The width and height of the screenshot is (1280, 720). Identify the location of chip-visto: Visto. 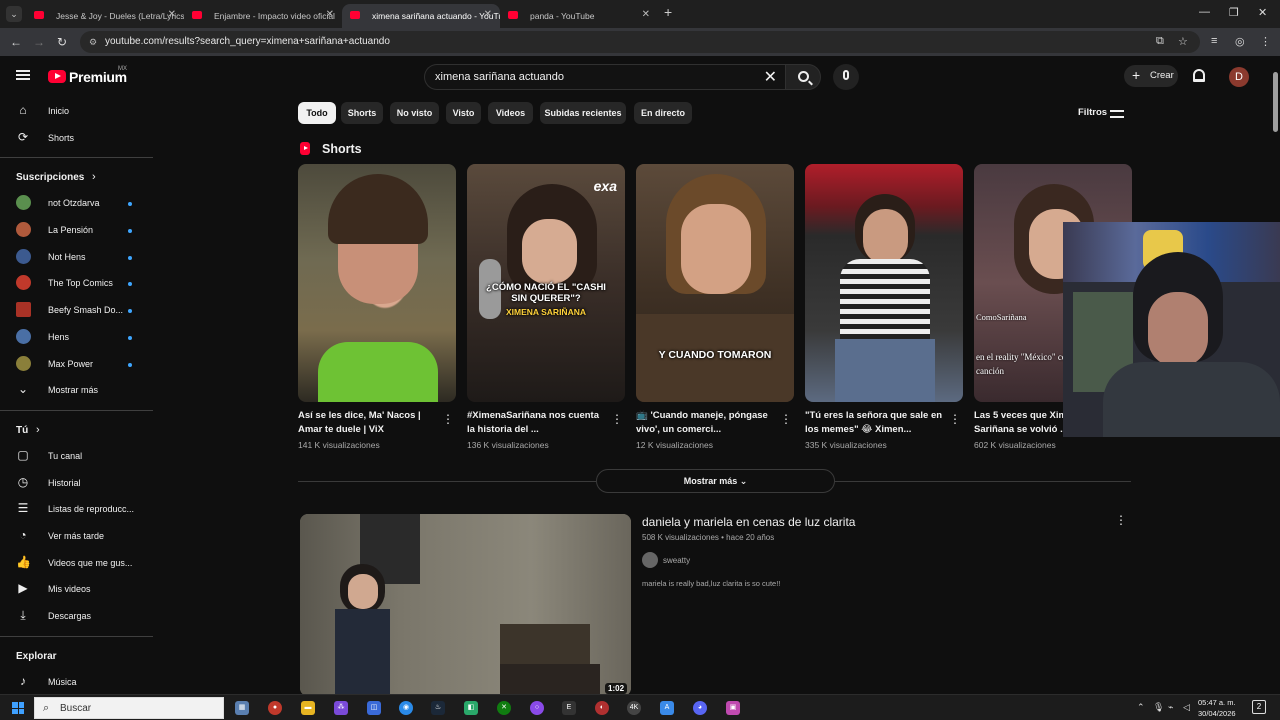
(463, 113).